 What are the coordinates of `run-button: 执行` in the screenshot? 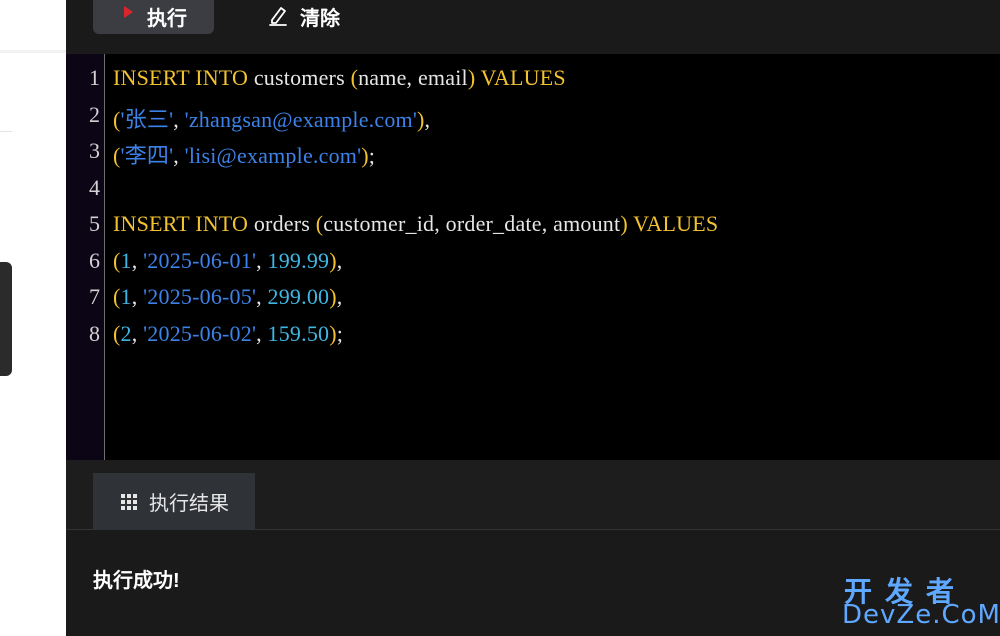 It's located at (153, 17).